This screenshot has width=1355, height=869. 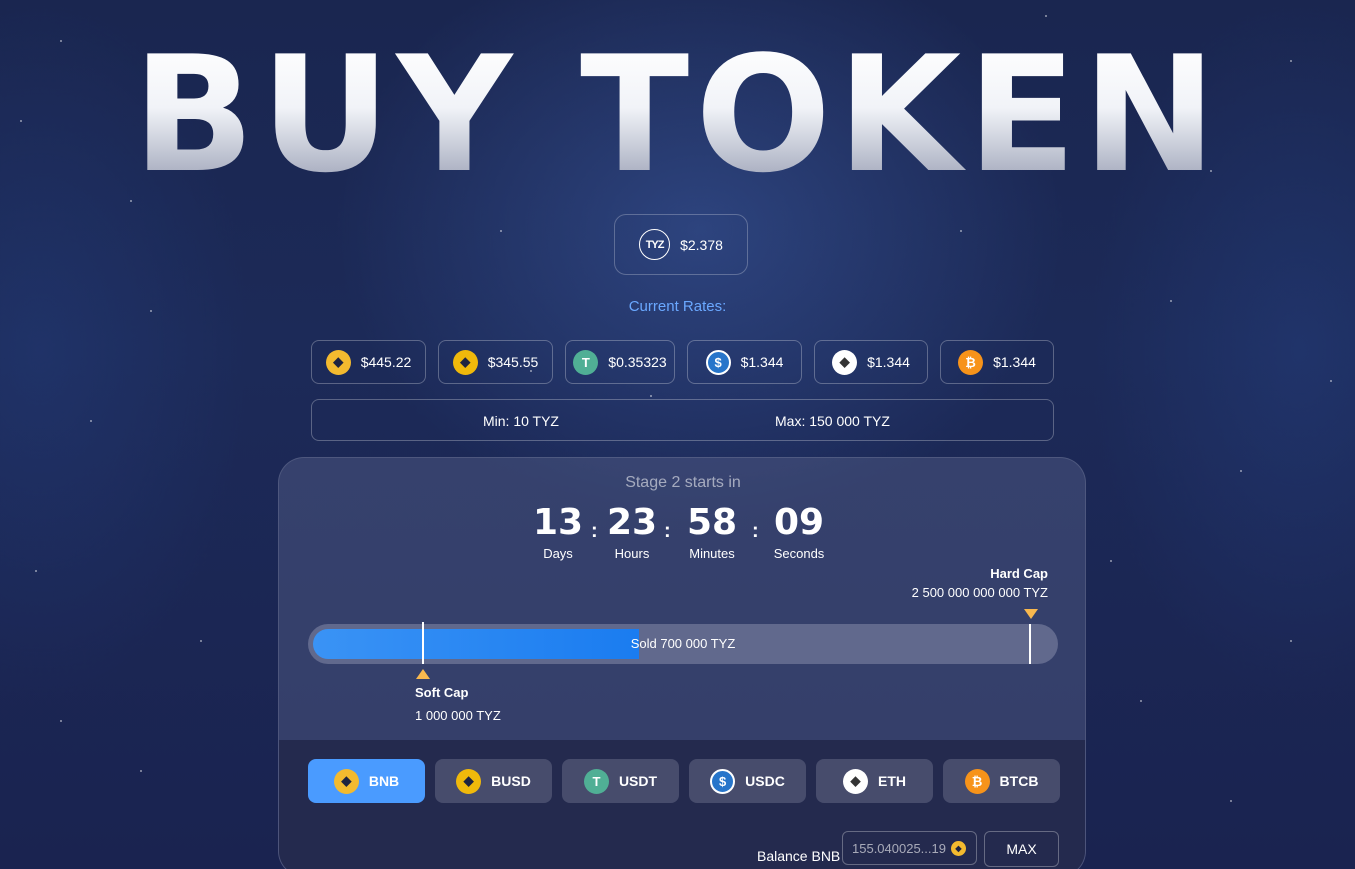 I want to click on rate-usdt: T $0.35323, so click(x=620, y=362).